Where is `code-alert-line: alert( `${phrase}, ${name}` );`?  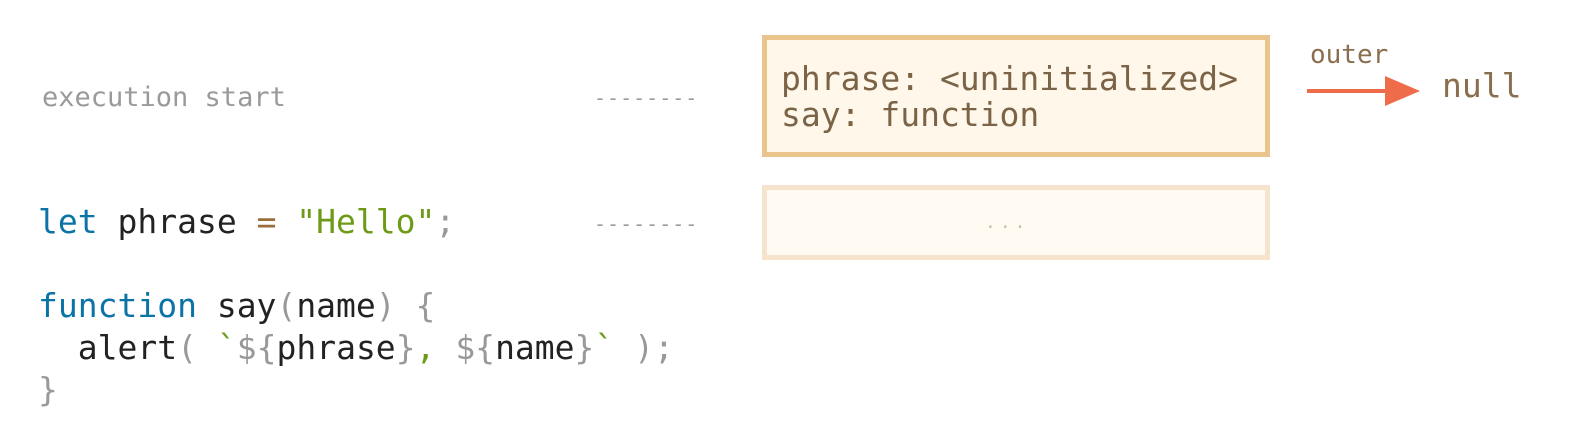
code-alert-line: alert( `${phrase}, ${name}` ); is located at coordinates (356, 348).